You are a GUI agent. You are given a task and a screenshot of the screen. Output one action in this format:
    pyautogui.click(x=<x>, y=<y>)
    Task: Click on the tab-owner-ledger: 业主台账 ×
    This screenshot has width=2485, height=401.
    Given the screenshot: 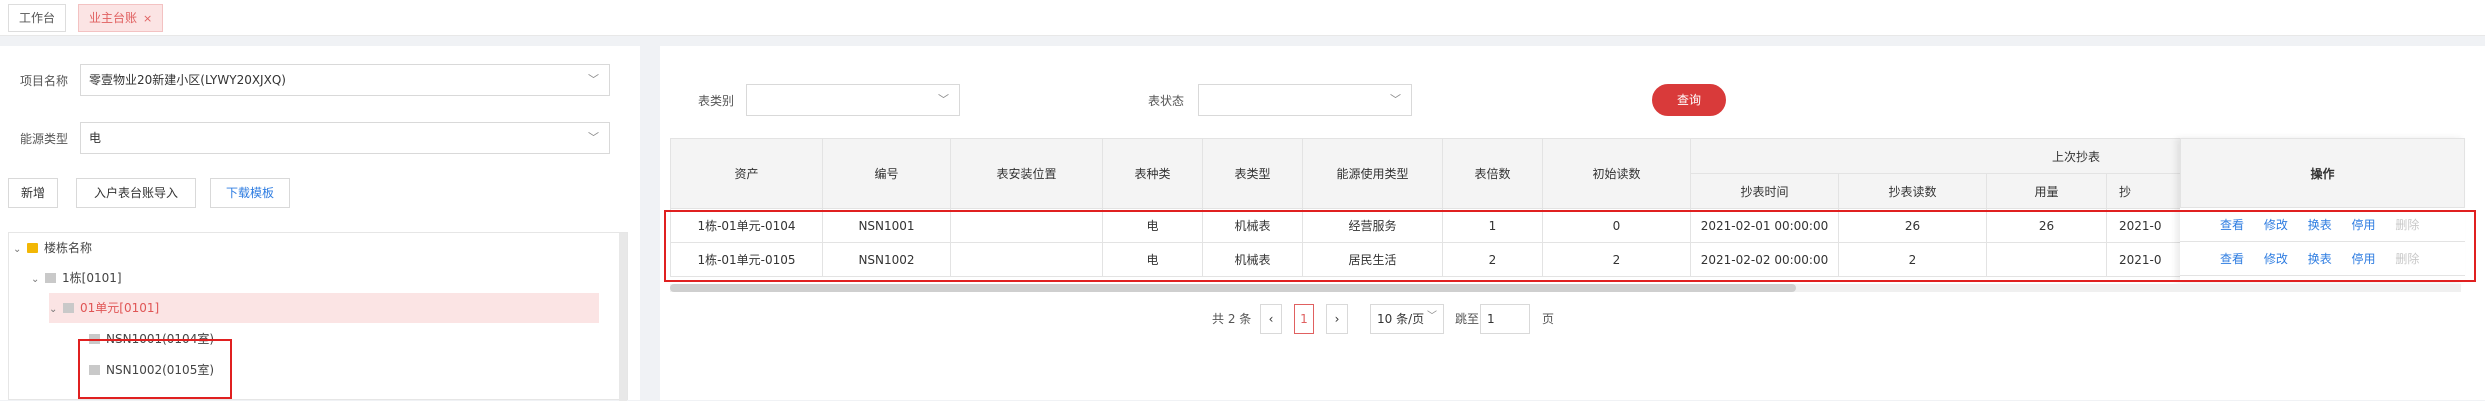 What is the action you would take?
    pyautogui.click(x=121, y=18)
    